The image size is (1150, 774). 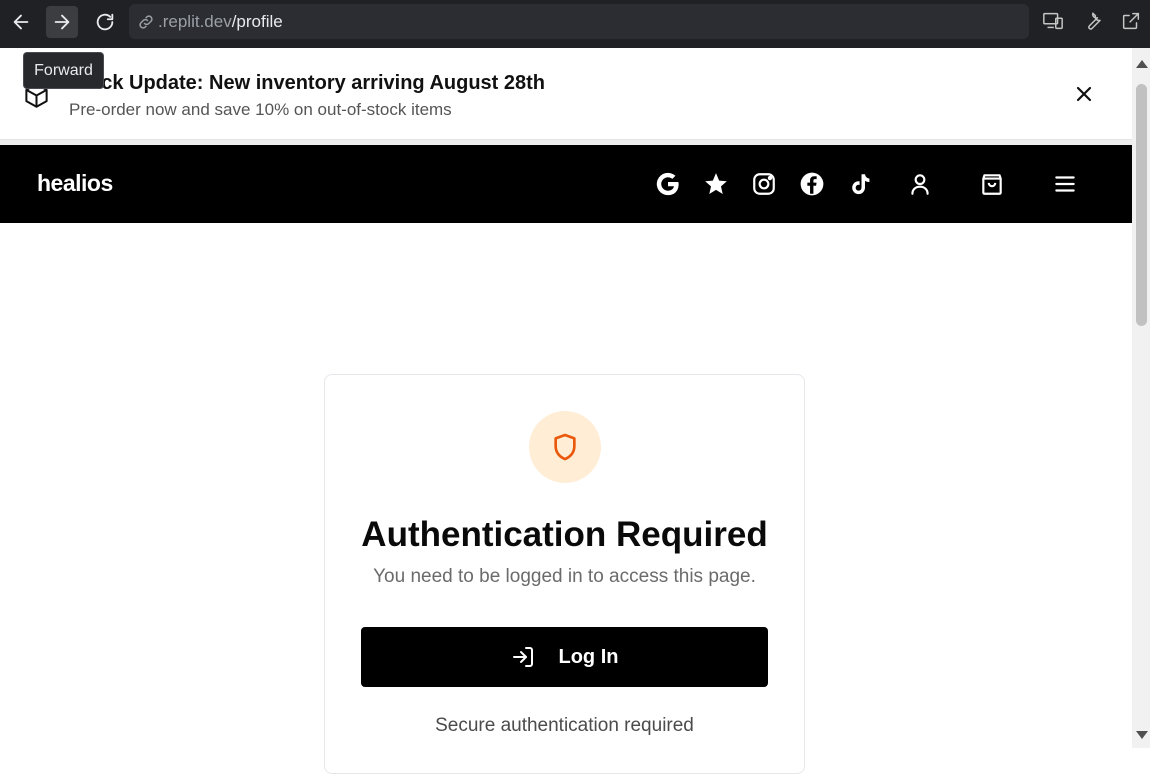 I want to click on google-icon, so click(x=667, y=184).